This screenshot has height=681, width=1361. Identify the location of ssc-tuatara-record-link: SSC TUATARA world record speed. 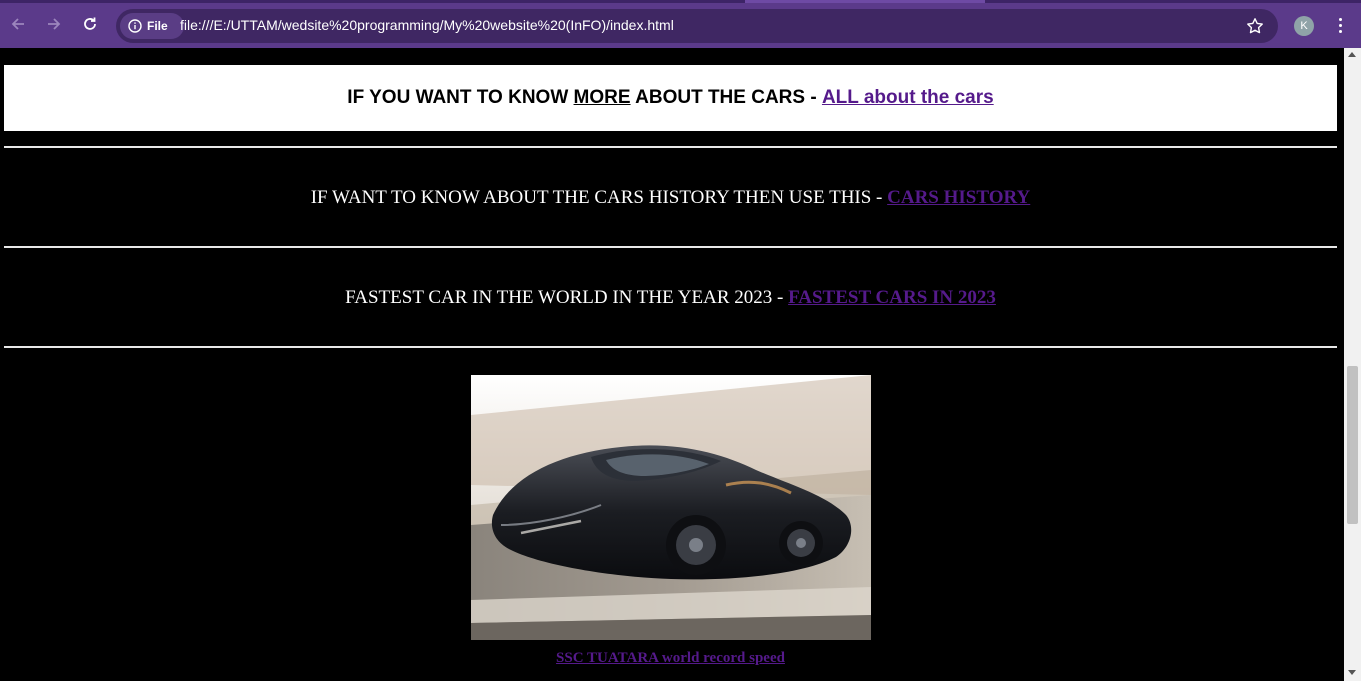
(670, 658).